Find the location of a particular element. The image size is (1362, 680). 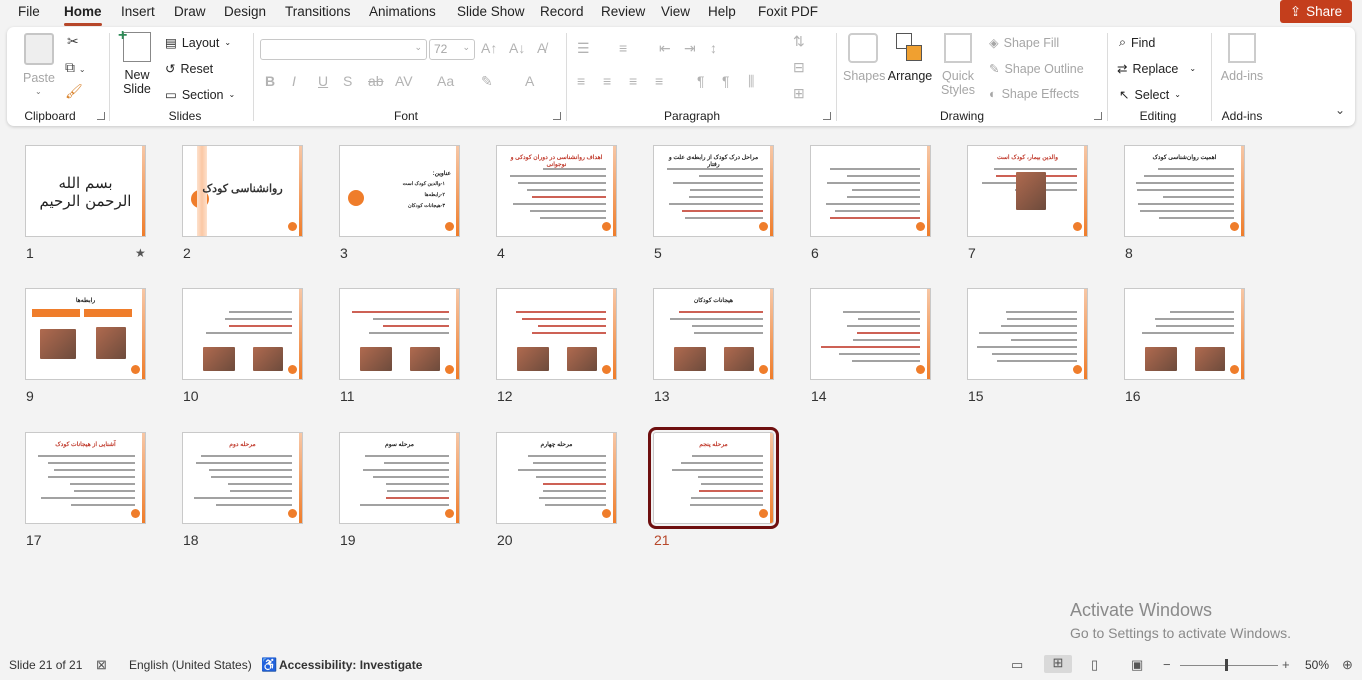

reset-button: ↺ Reset is located at coordinates (189, 69).